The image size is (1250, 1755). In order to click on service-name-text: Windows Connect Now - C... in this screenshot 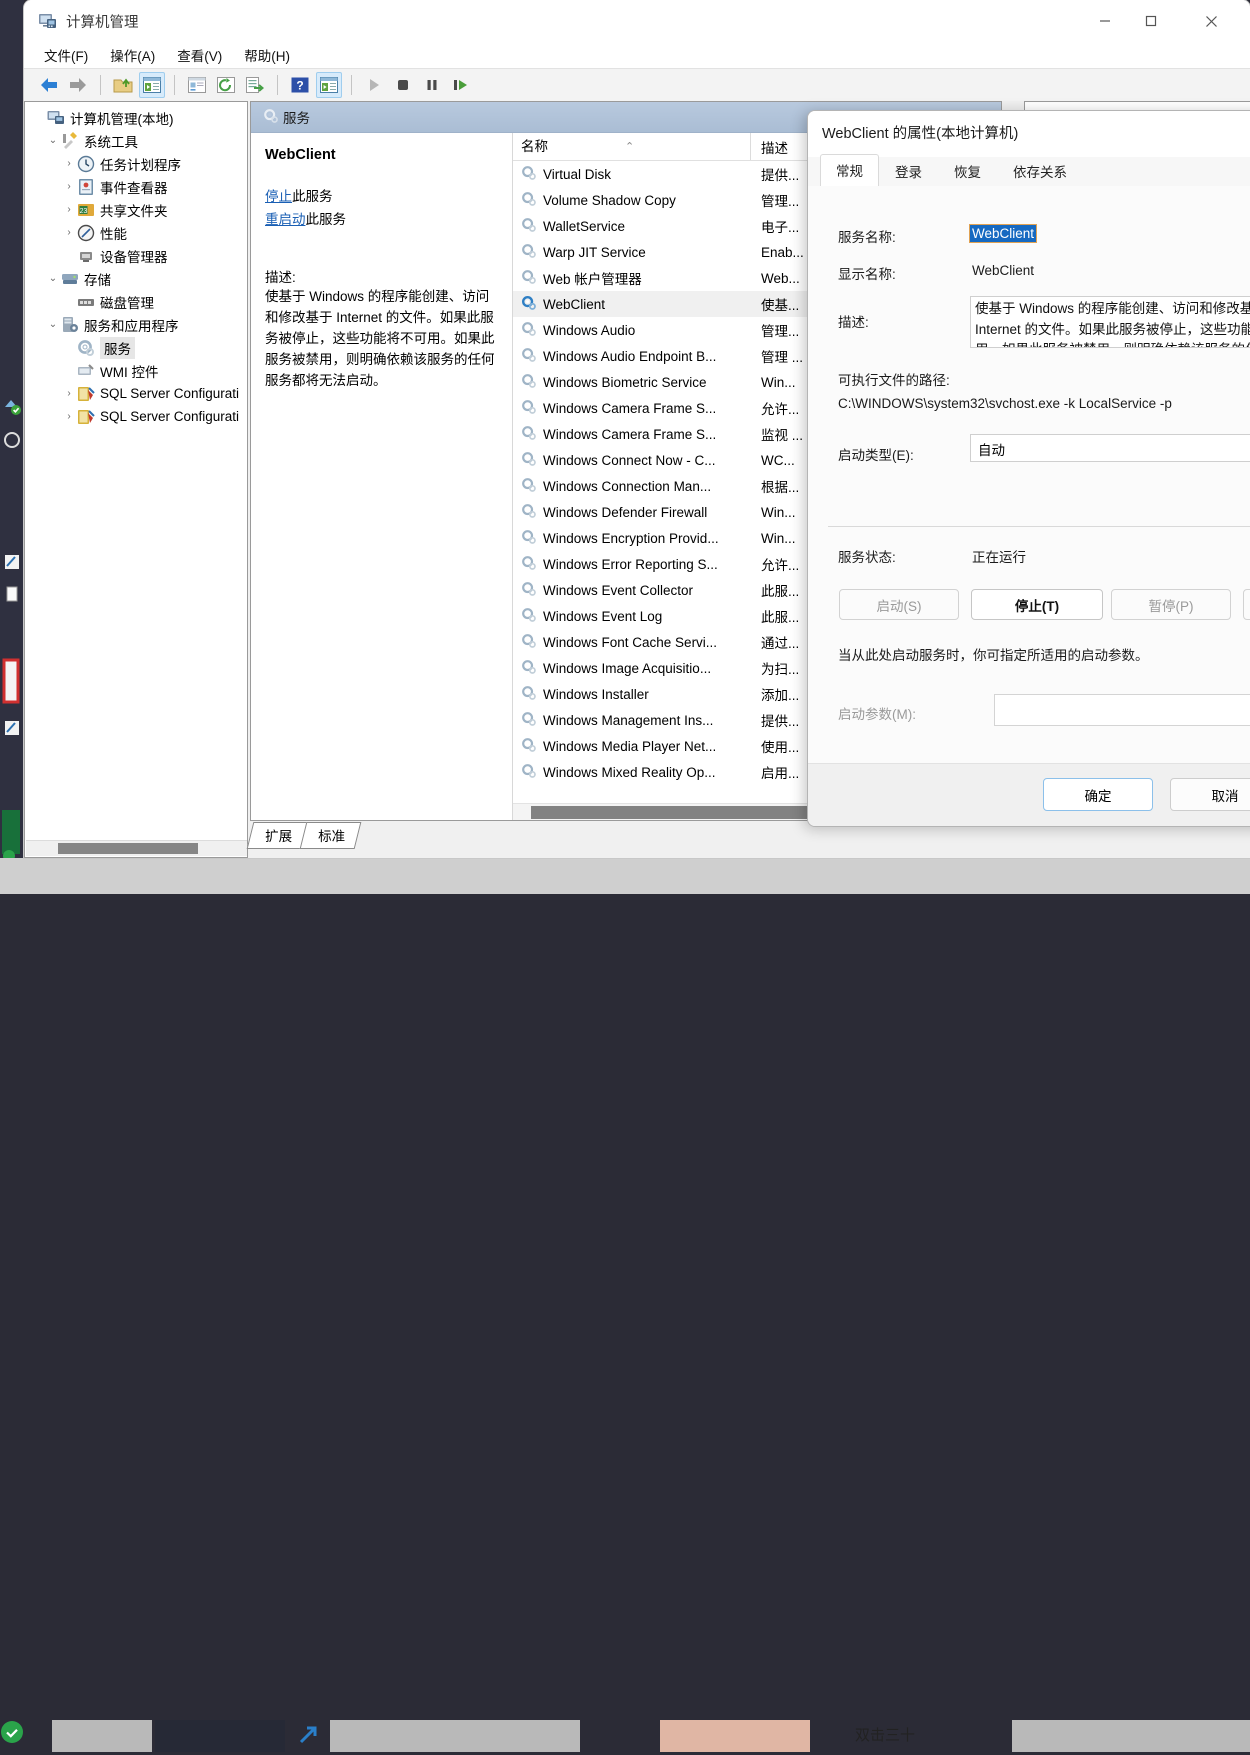, I will do `click(629, 460)`.